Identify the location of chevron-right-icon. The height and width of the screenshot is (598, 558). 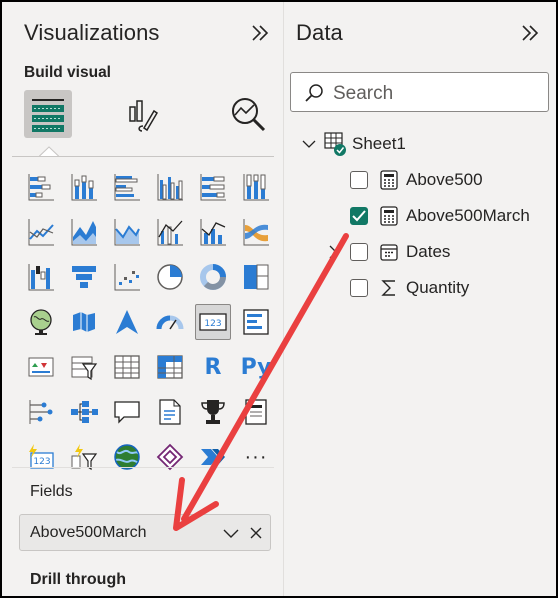
(333, 252).